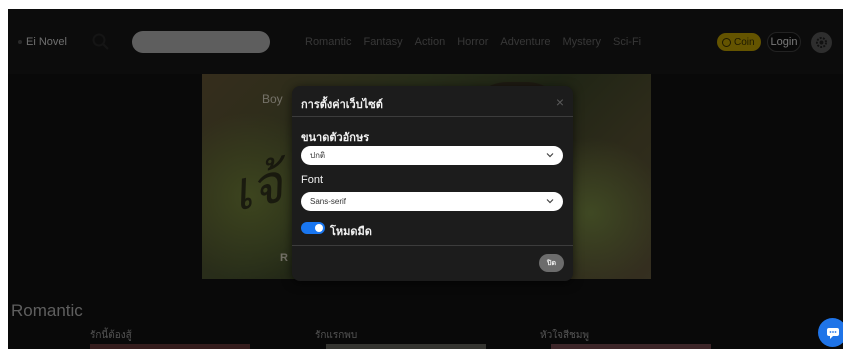  I want to click on font-family-select: Sans-serif, so click(432, 201).